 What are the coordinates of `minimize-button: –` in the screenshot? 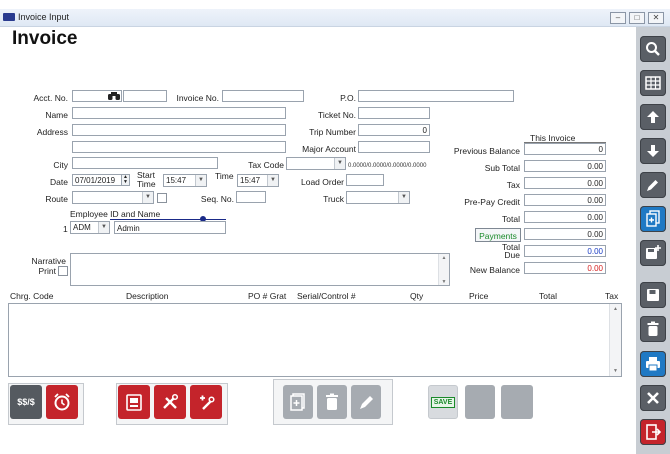 It's located at (618, 18).